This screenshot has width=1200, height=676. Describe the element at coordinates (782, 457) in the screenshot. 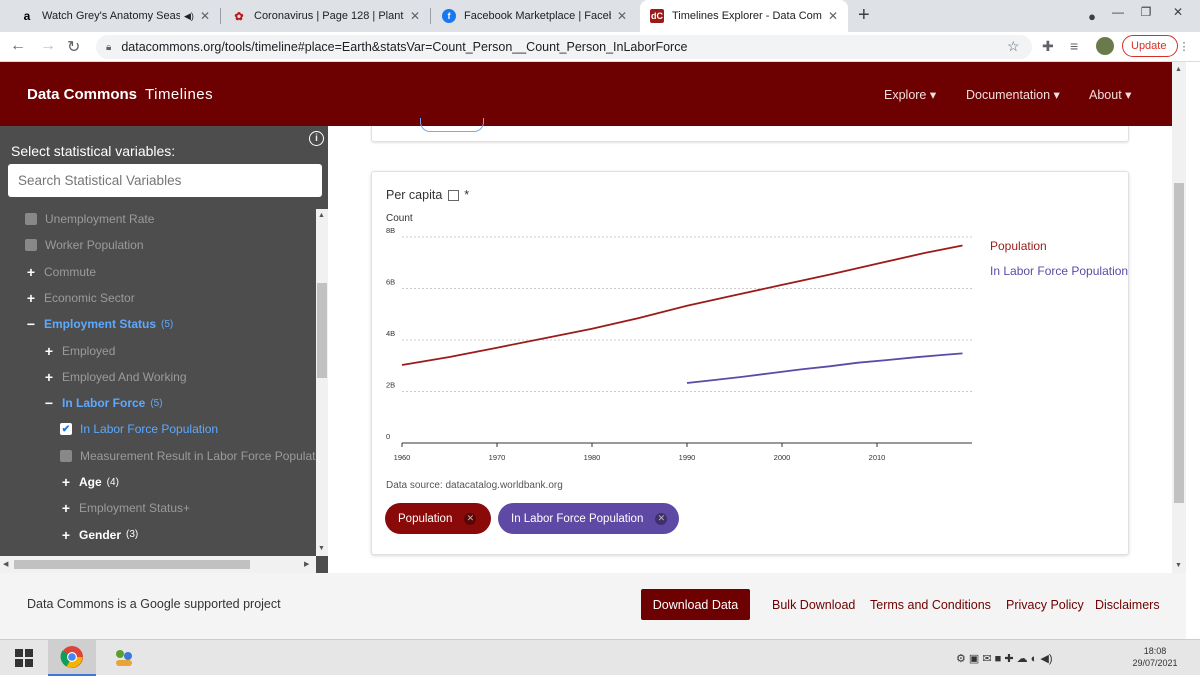

I see `x-tick-label: 2000` at that location.